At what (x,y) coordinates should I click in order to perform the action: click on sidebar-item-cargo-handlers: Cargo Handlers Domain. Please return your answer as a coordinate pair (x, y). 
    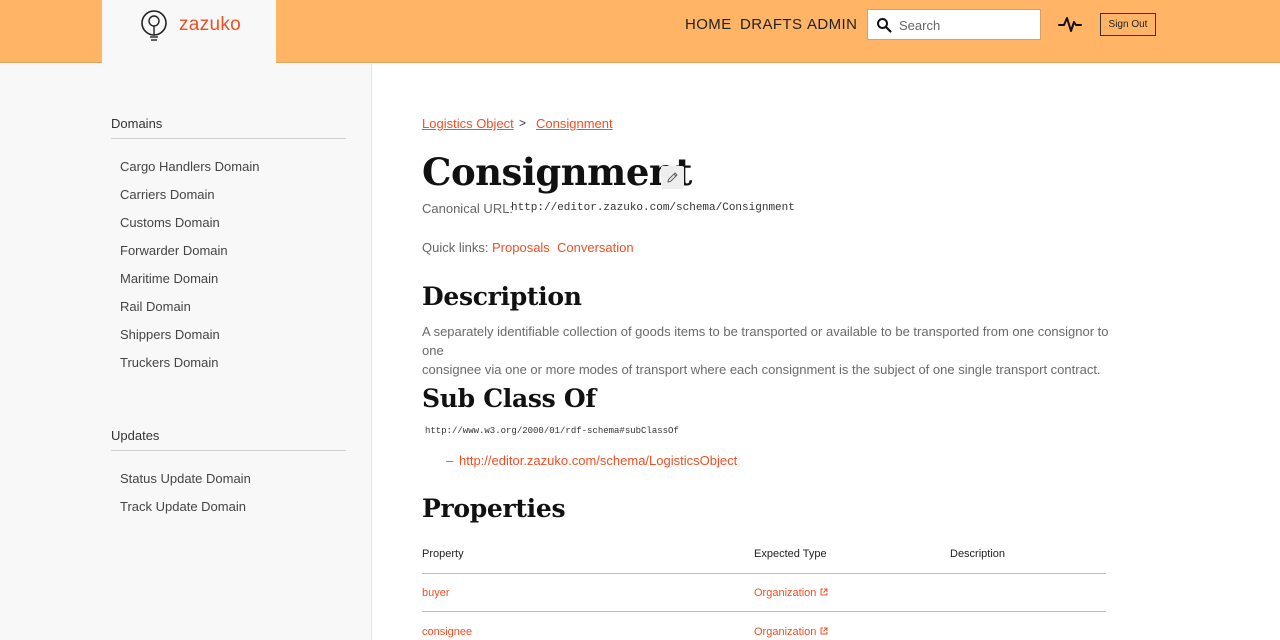
    Looking at the image, I should click on (189, 166).